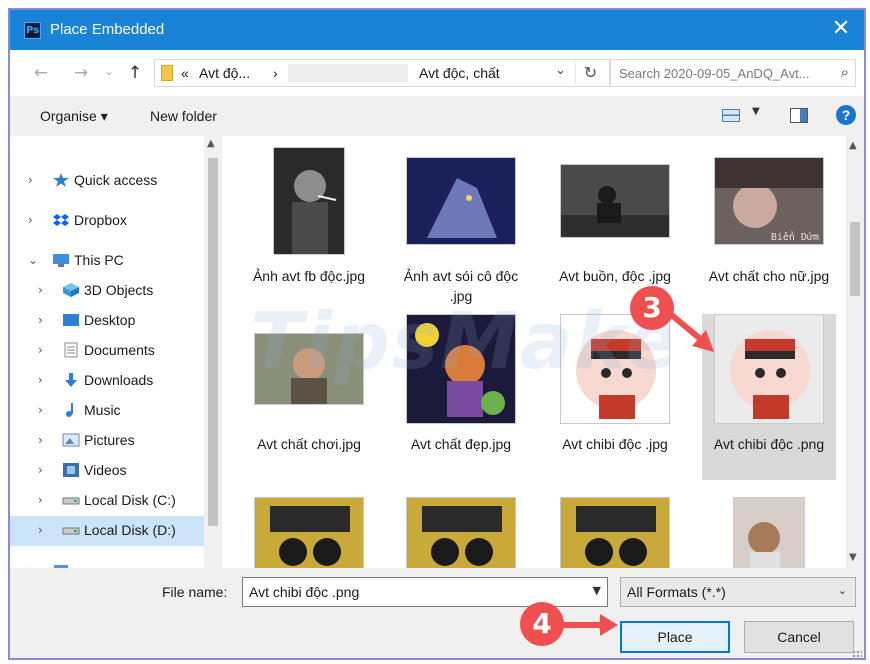 This screenshot has width=870, height=664. I want to click on command-toolbar: Organise ▾ New folder ▼ ?, so click(437, 116).